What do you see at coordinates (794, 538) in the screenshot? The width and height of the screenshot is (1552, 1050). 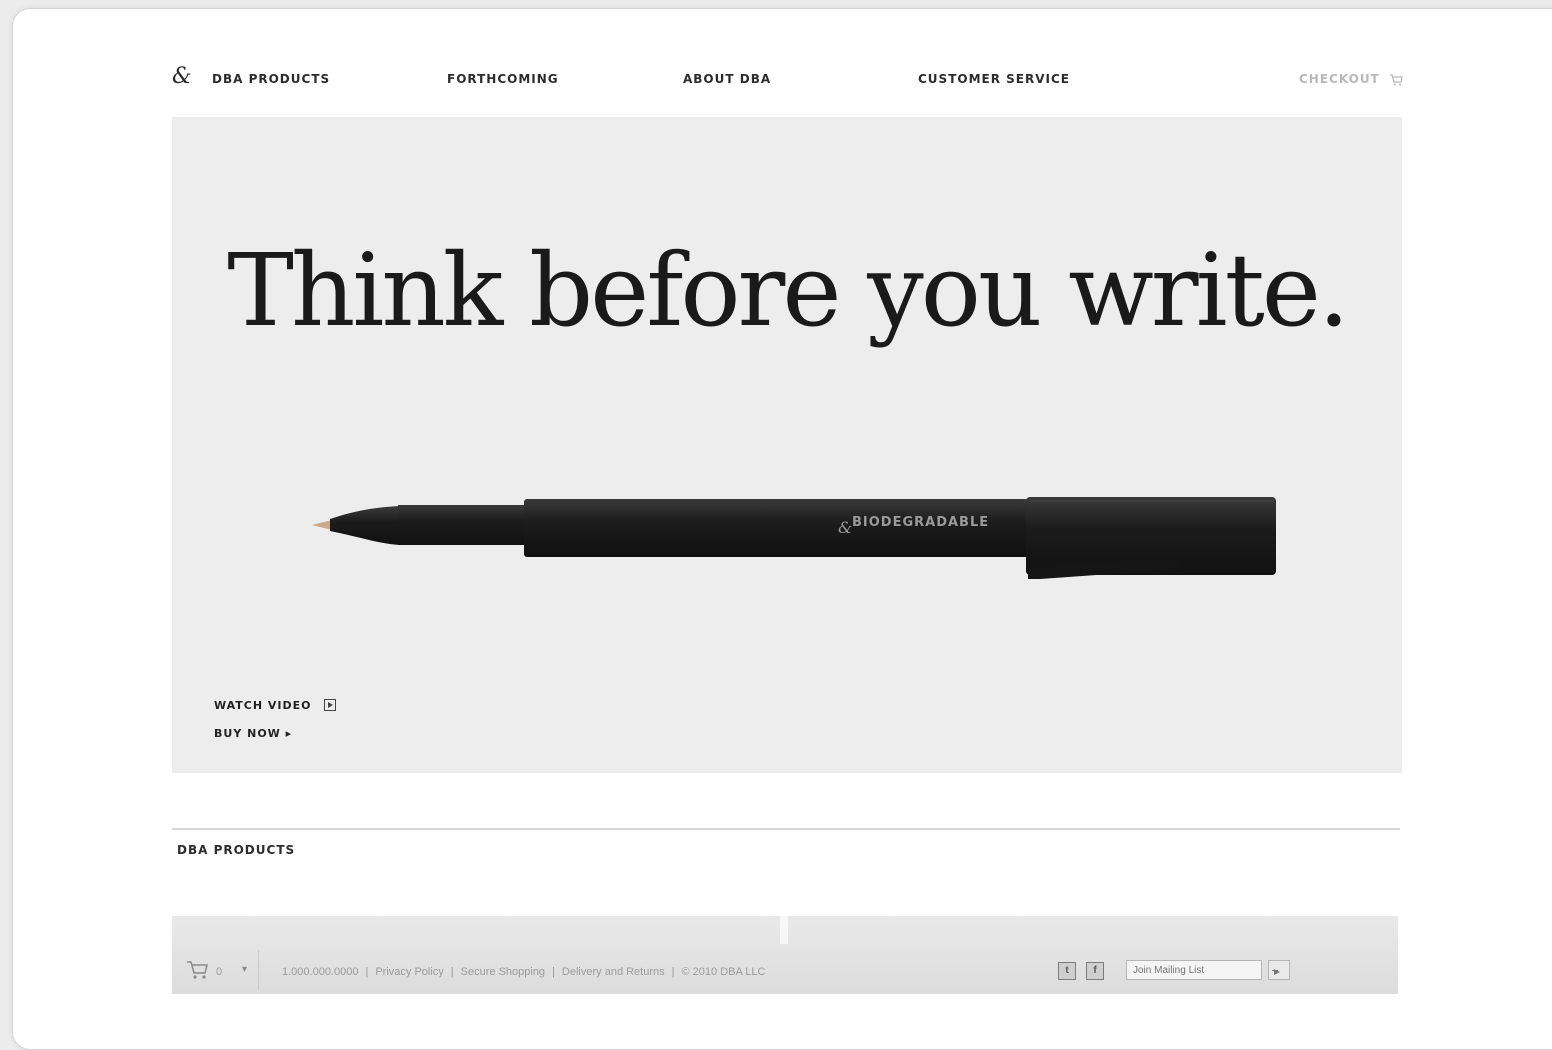 I see `biodegradable-pen-image: BIODEGRADABLE &` at bounding box center [794, 538].